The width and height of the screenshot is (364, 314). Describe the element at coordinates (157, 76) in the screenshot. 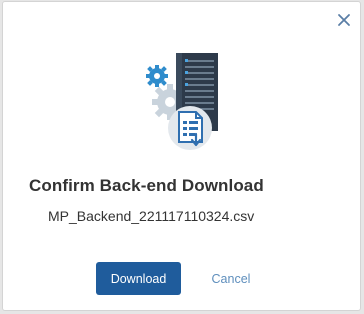

I see `small-gear-icon` at that location.